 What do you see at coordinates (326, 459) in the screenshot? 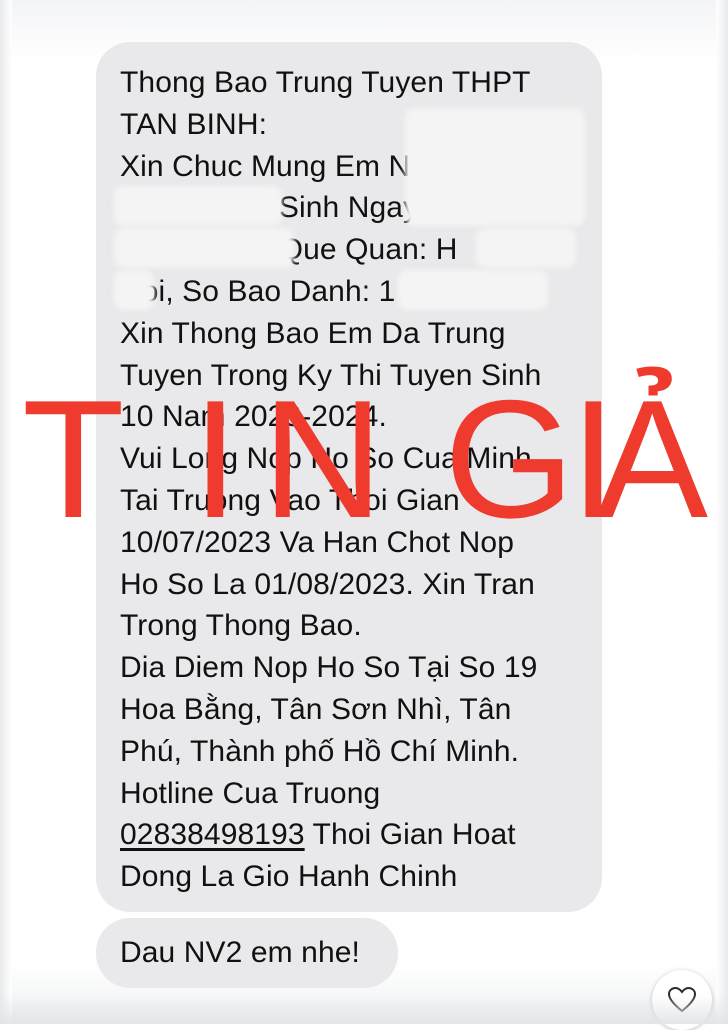
I see `message-line: Vui Long Nop Ho So Cua Minh` at bounding box center [326, 459].